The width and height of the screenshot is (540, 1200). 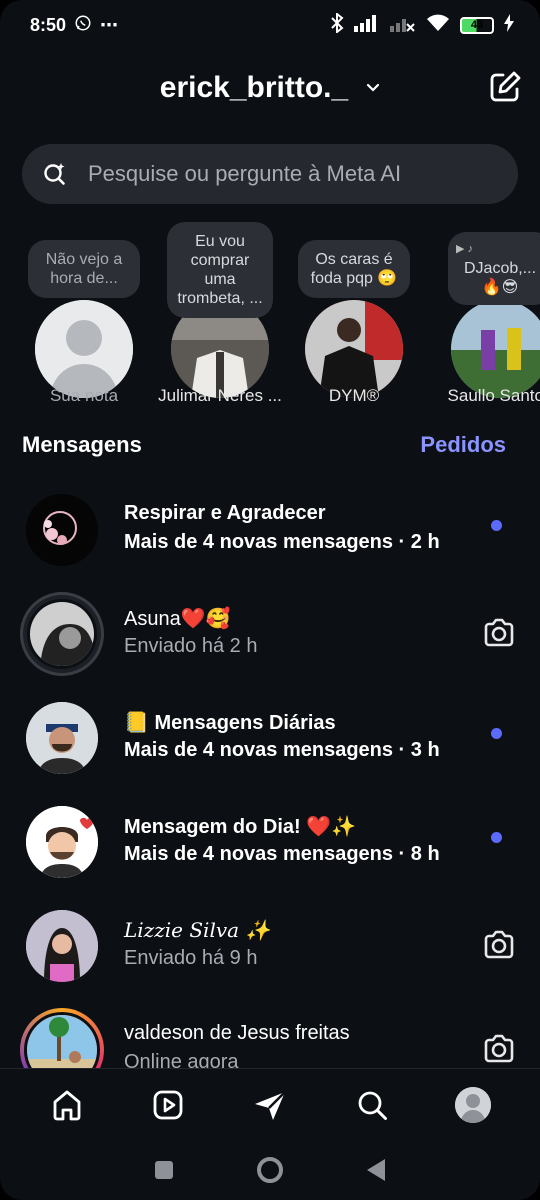 I want to click on header: erick_britto._, so click(x=270, y=88).